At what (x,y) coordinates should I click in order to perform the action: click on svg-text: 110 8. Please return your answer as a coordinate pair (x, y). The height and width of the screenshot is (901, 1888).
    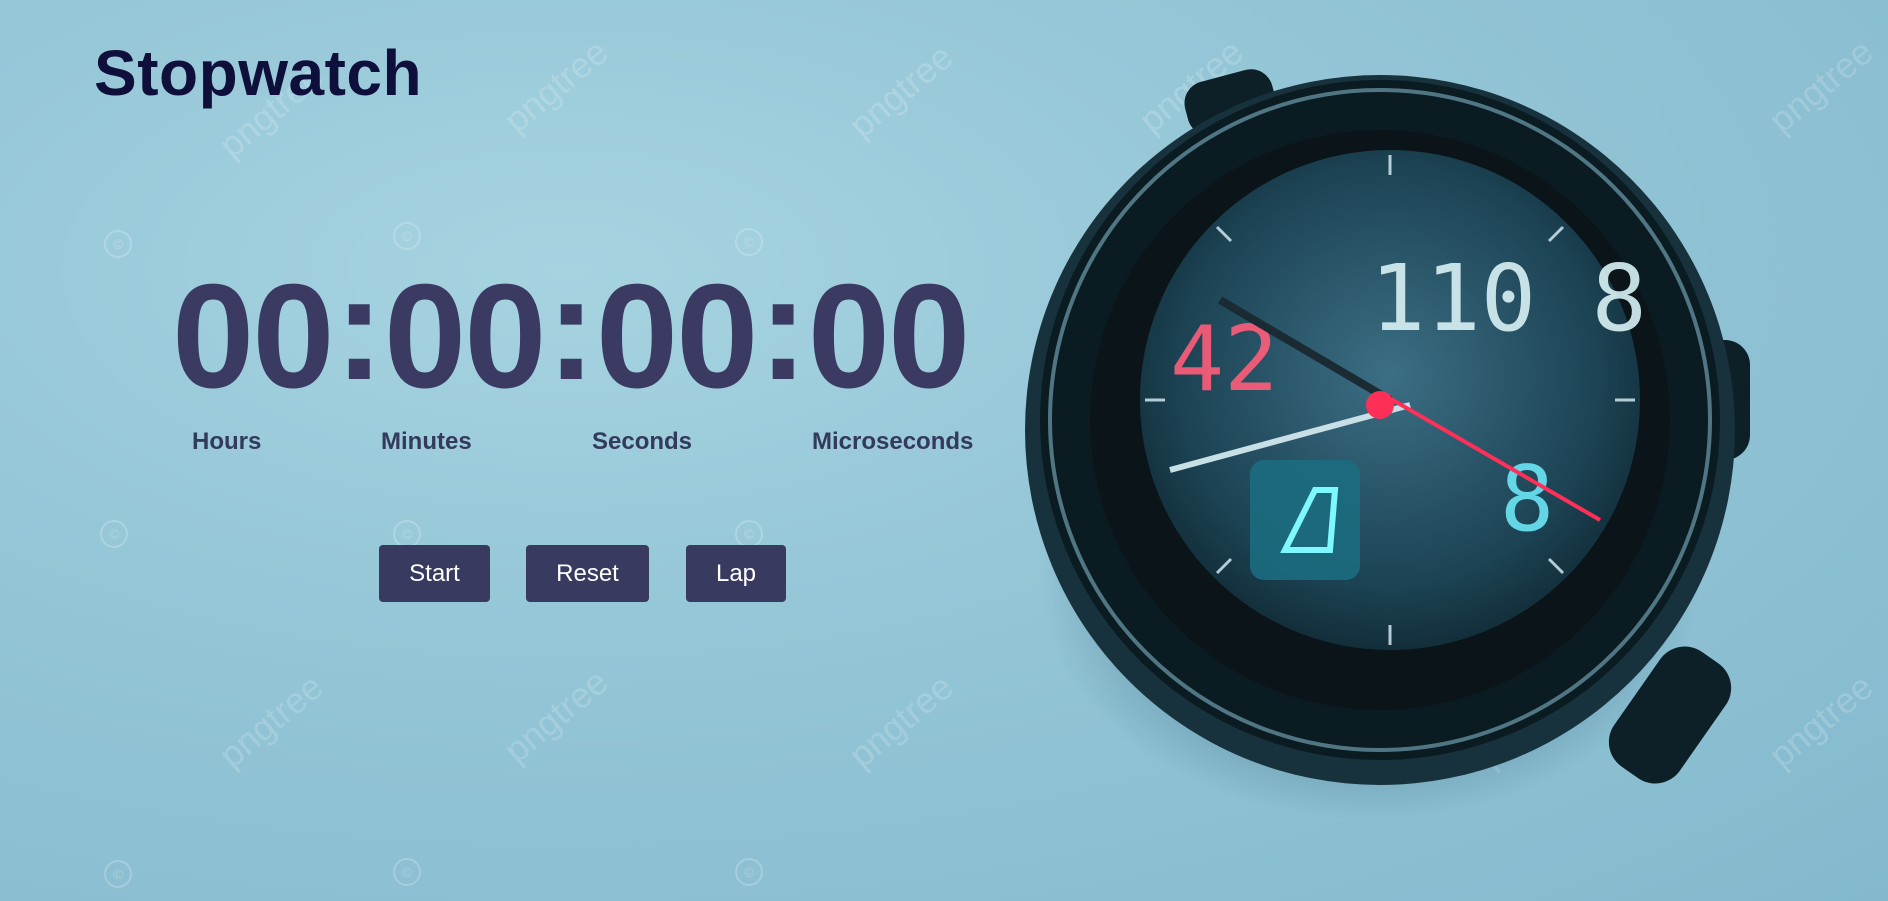
    Looking at the image, I should click on (1508, 298).